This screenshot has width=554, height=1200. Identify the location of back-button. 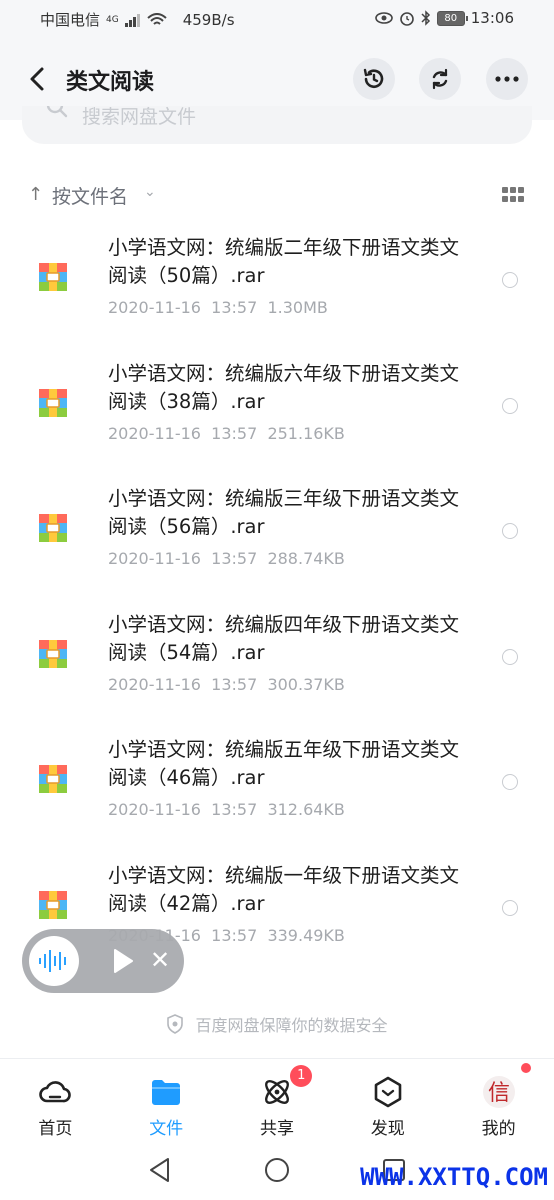
(39, 79).